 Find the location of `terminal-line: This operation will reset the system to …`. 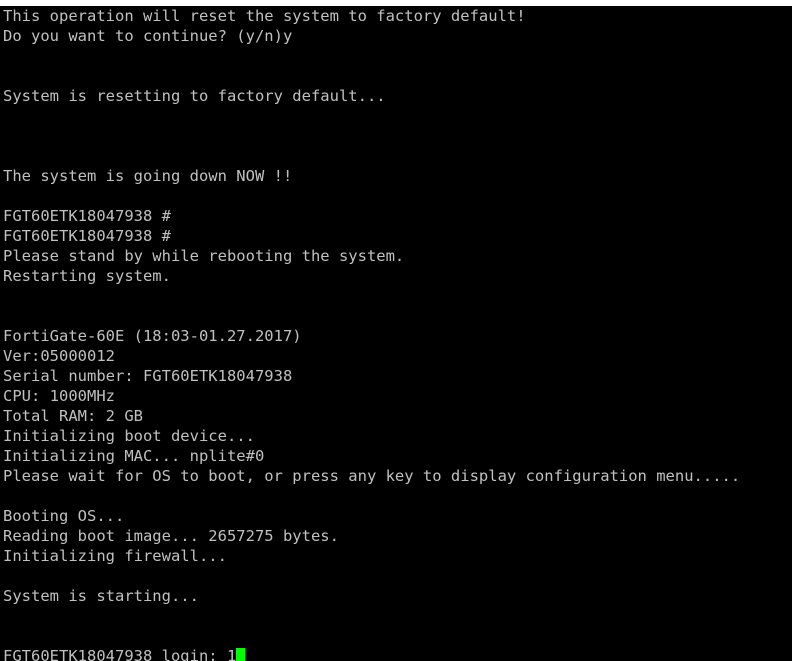

terminal-line: This operation will reset the system to … is located at coordinates (264, 16).